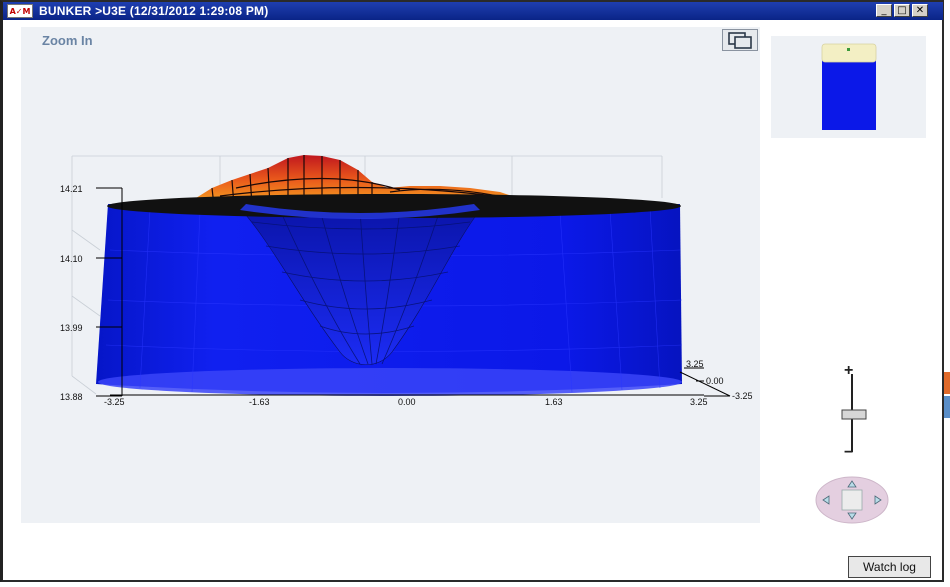 The image size is (950, 587). What do you see at coordinates (390, 382) in the screenshot?
I see `bunker-bottom` at bounding box center [390, 382].